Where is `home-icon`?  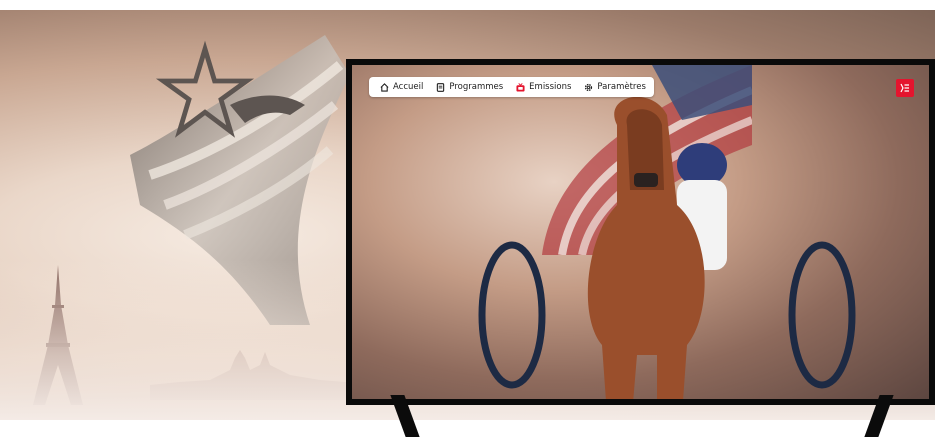
home-icon is located at coordinates (384, 87).